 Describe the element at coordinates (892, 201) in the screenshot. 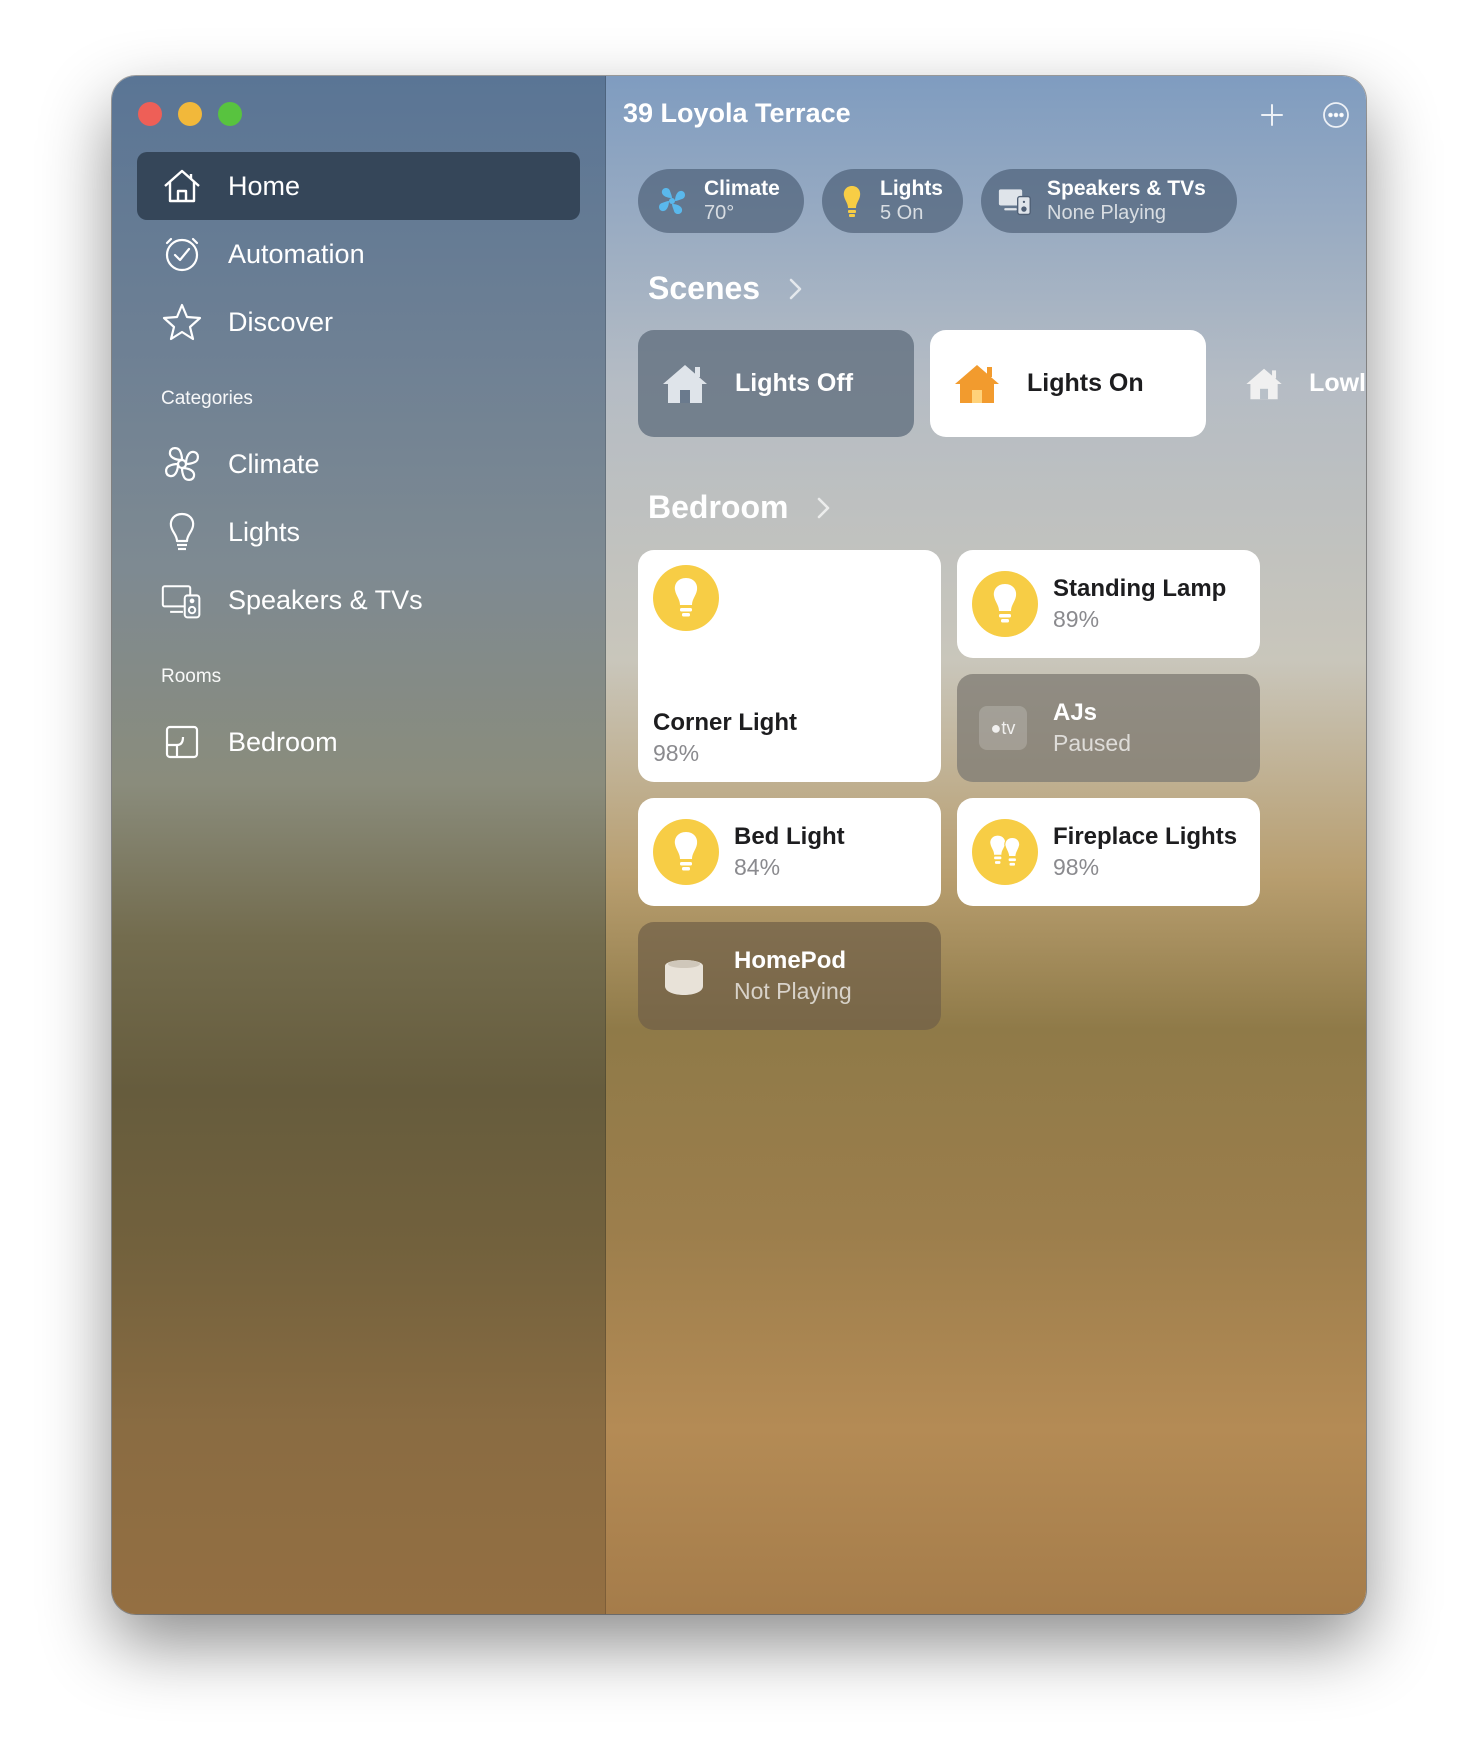

I see `status-pill-lights: Lights 5 On` at that location.